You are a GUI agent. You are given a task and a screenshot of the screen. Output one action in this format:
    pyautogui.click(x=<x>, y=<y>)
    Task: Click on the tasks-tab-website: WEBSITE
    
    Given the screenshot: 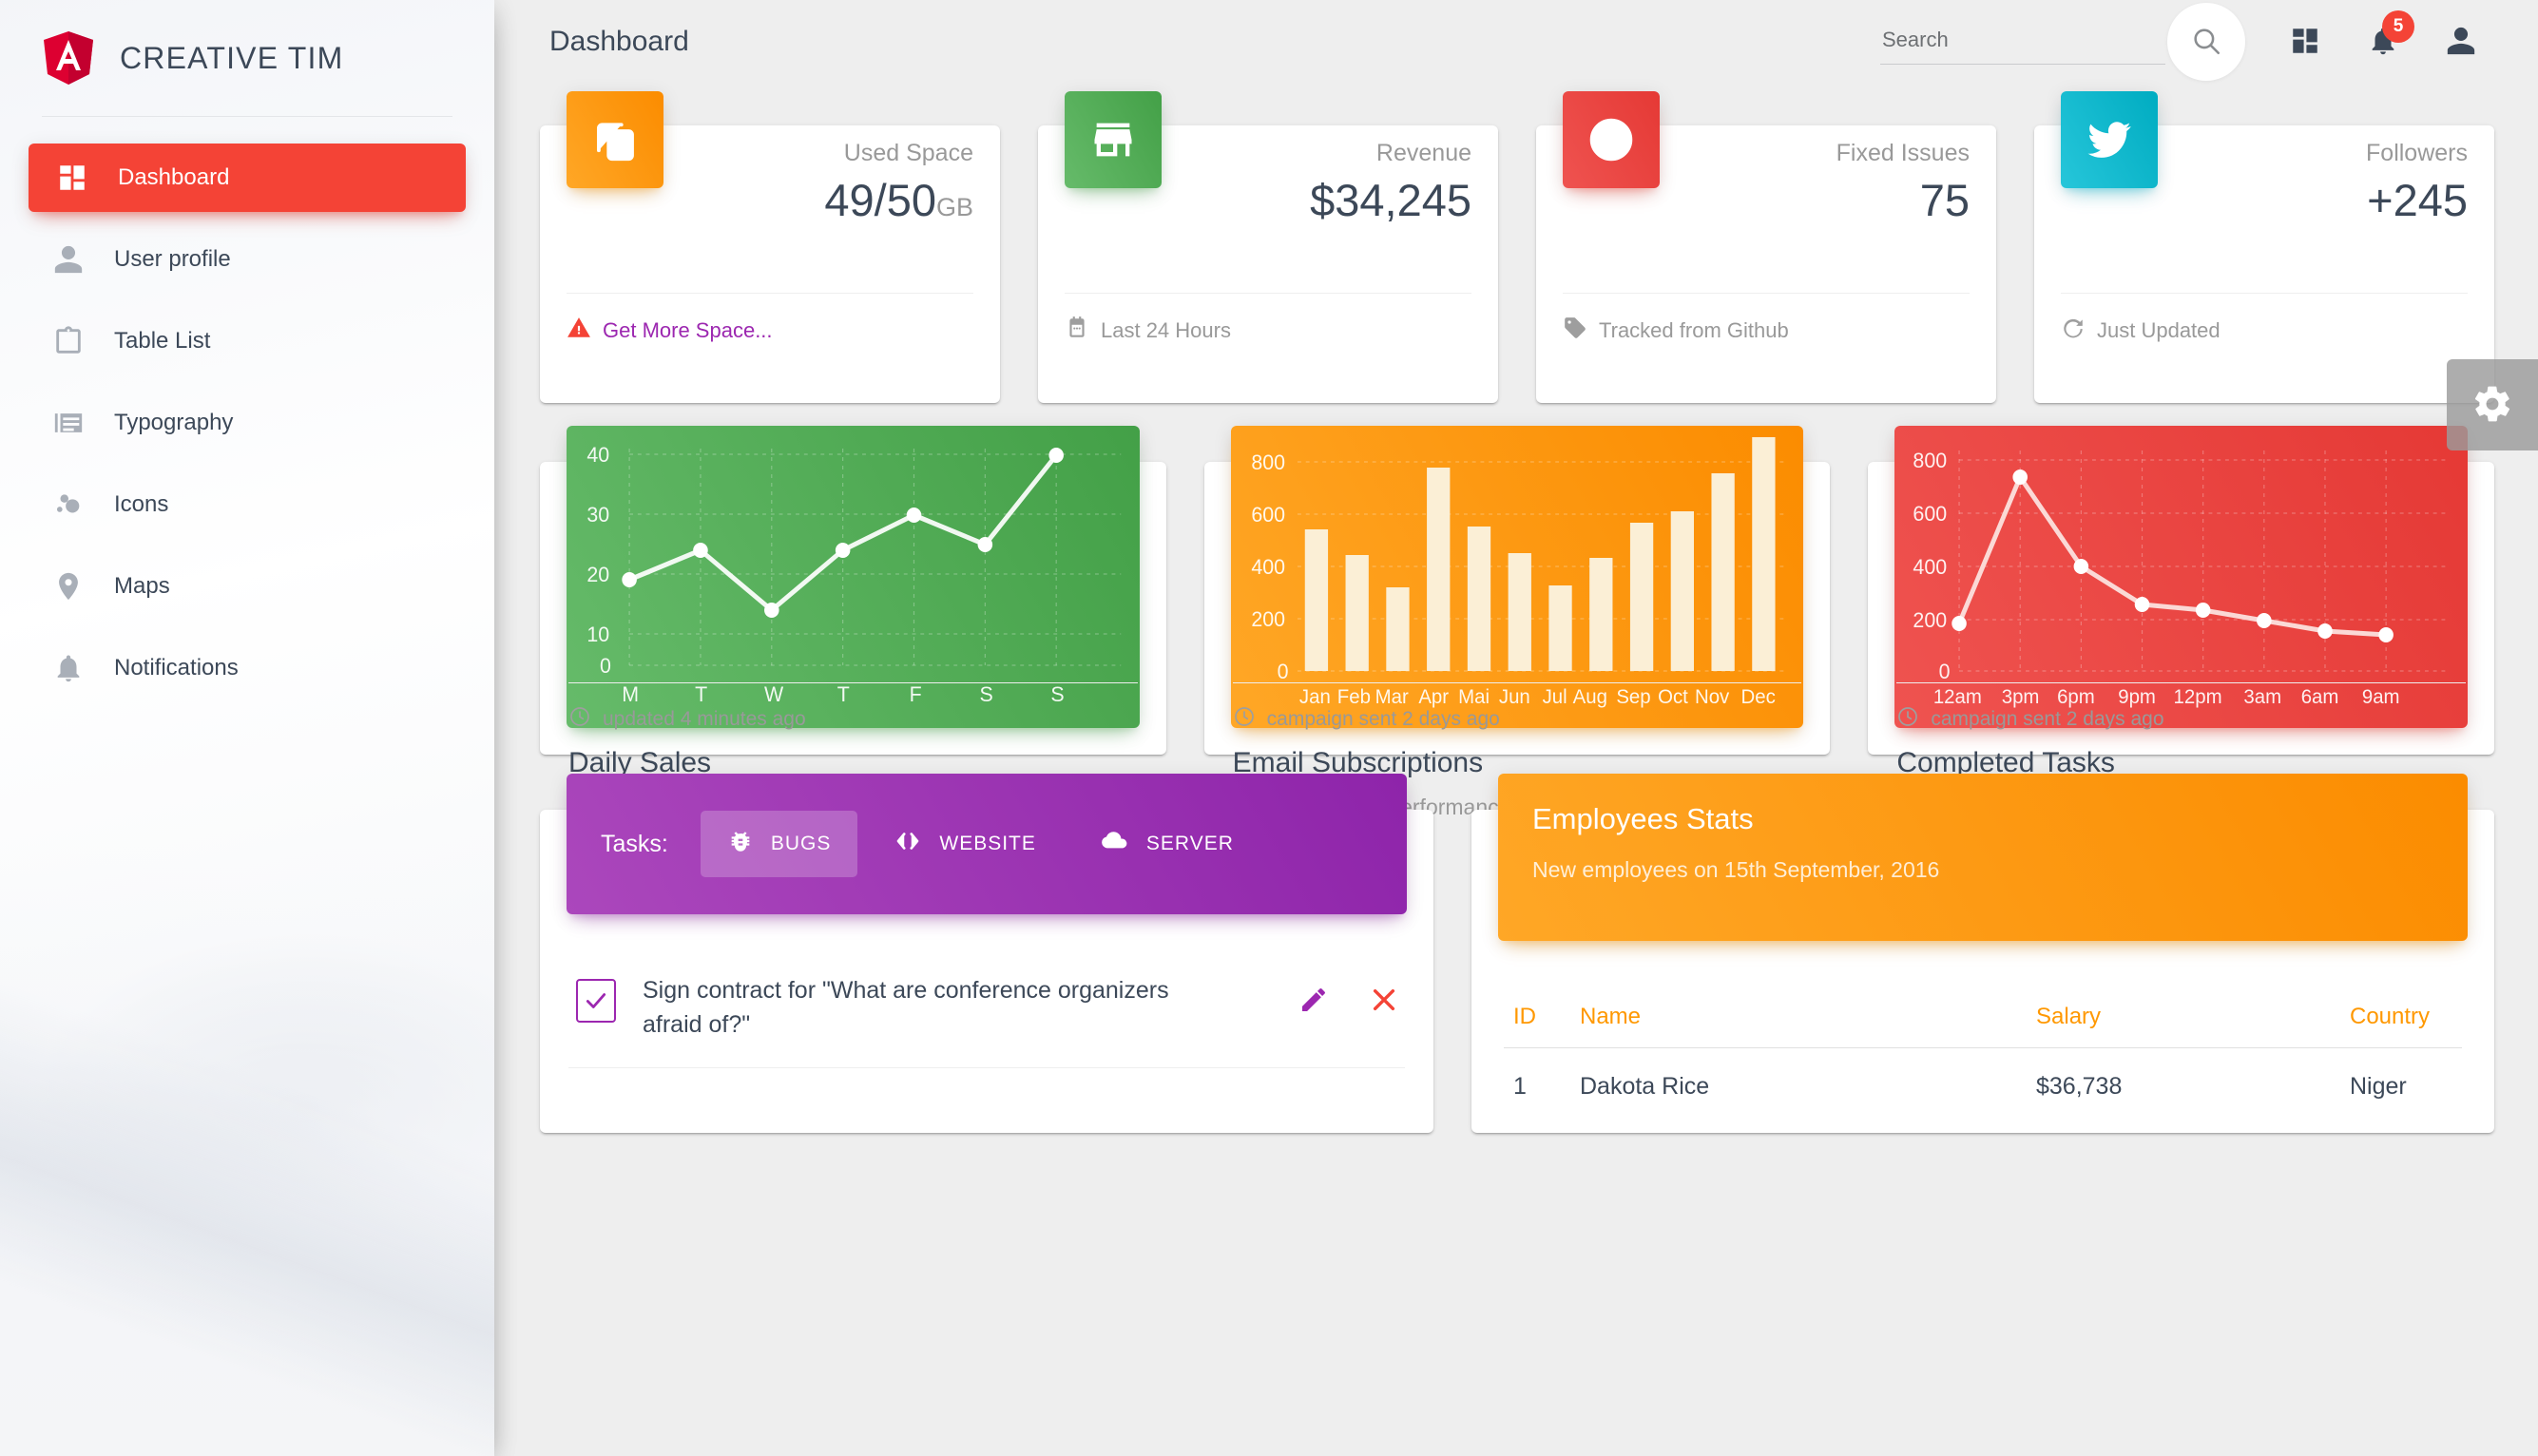 What is the action you would take?
    pyautogui.click(x=965, y=844)
    